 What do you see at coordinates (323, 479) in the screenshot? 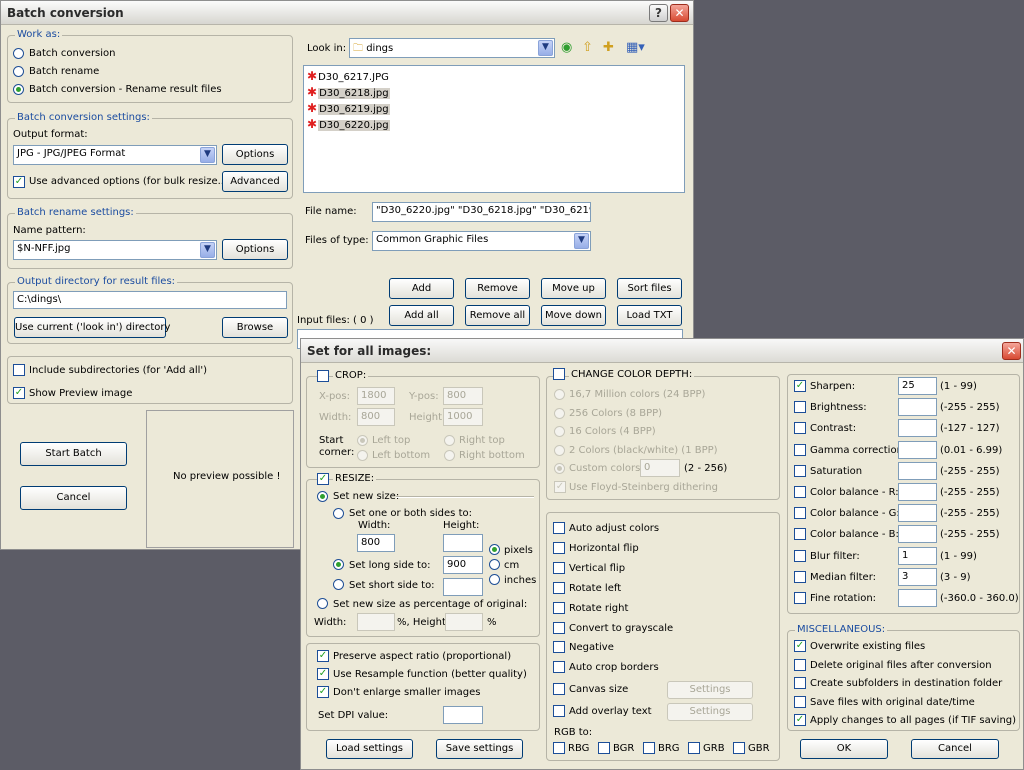
I see `resize-checkbox: ✓` at bounding box center [323, 479].